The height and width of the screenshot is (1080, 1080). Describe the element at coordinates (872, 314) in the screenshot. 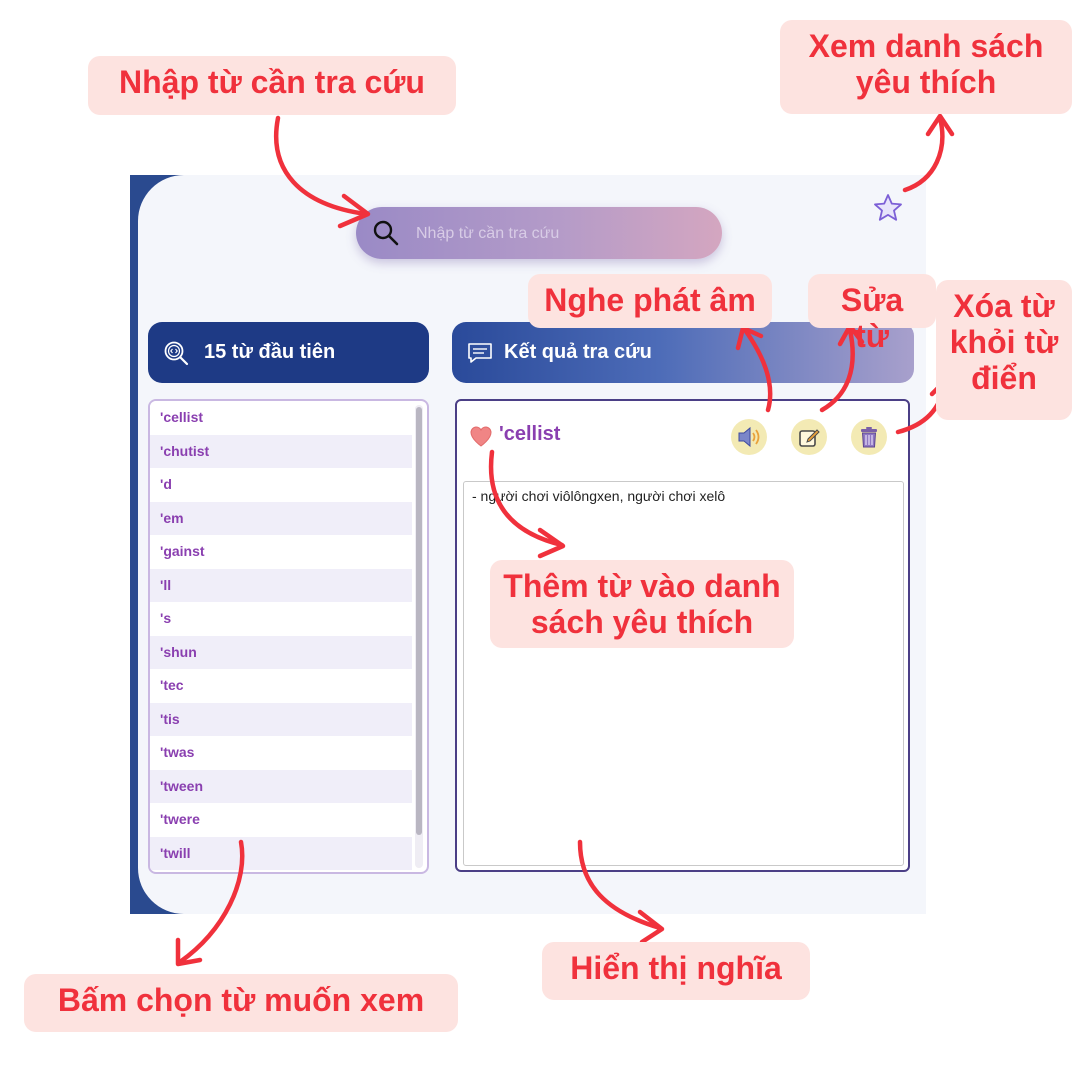

I see `annotation-edit: Sửa từ` at that location.